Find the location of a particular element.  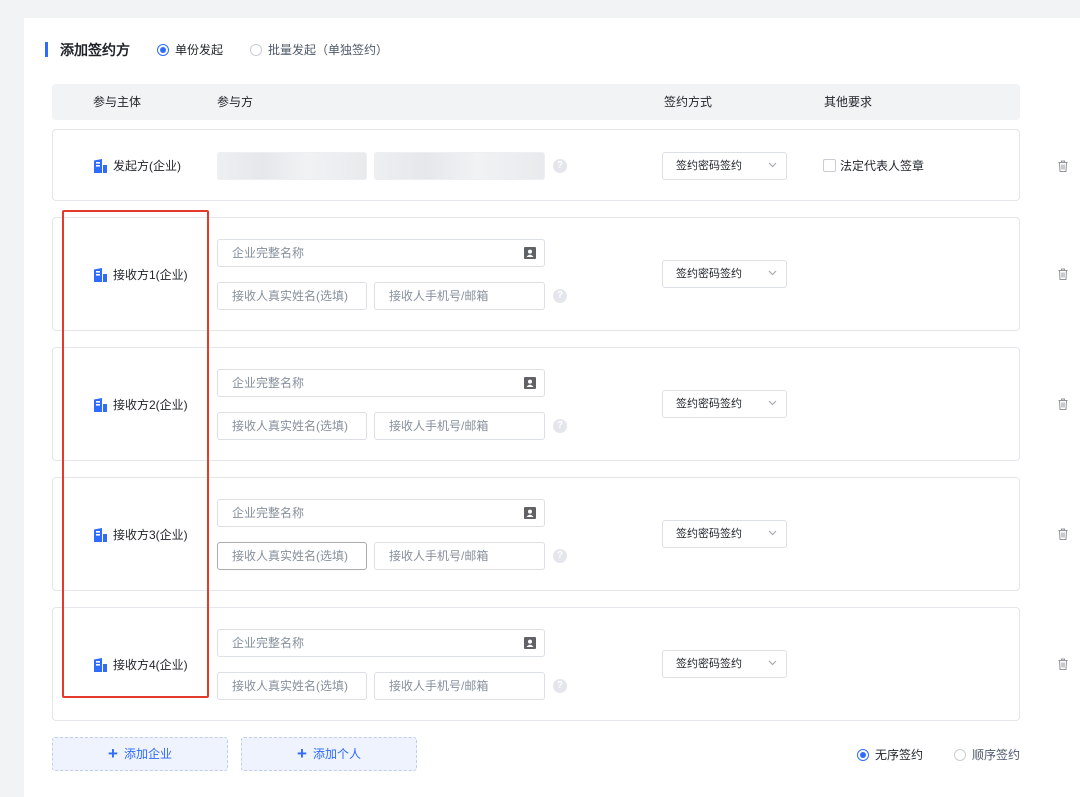

entity-cell: 接收方4(企业) is located at coordinates (141, 665).